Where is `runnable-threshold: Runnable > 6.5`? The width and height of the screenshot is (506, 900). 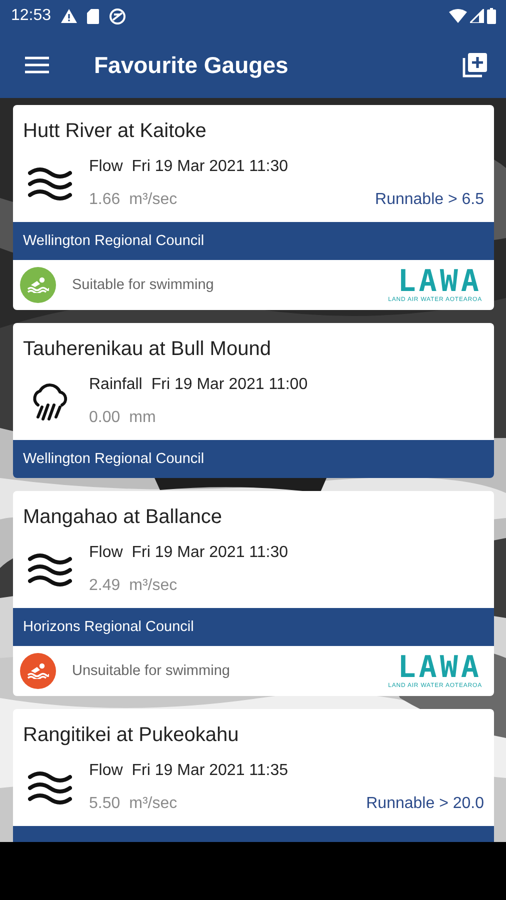 runnable-threshold: Runnable > 6.5 is located at coordinates (429, 200).